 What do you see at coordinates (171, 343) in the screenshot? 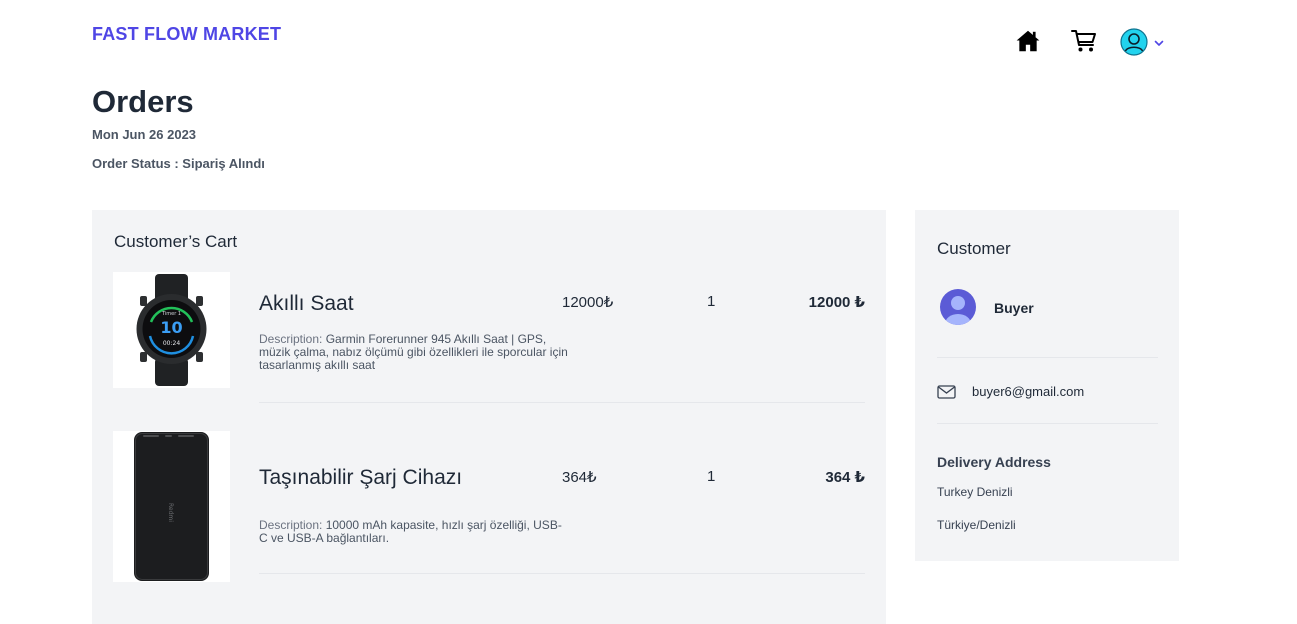
I see `watch-face-time: 00:24` at bounding box center [171, 343].